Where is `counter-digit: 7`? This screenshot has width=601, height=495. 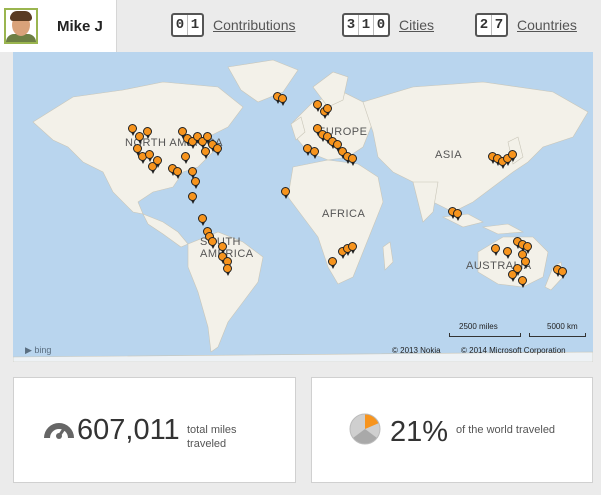 counter-digit: 7 is located at coordinates (499, 25).